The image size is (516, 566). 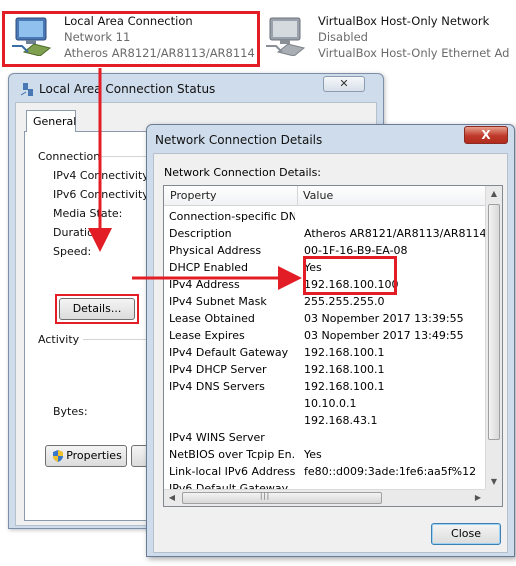 What do you see at coordinates (493, 497) in the screenshot?
I see `scrollbar-corner` at bounding box center [493, 497].